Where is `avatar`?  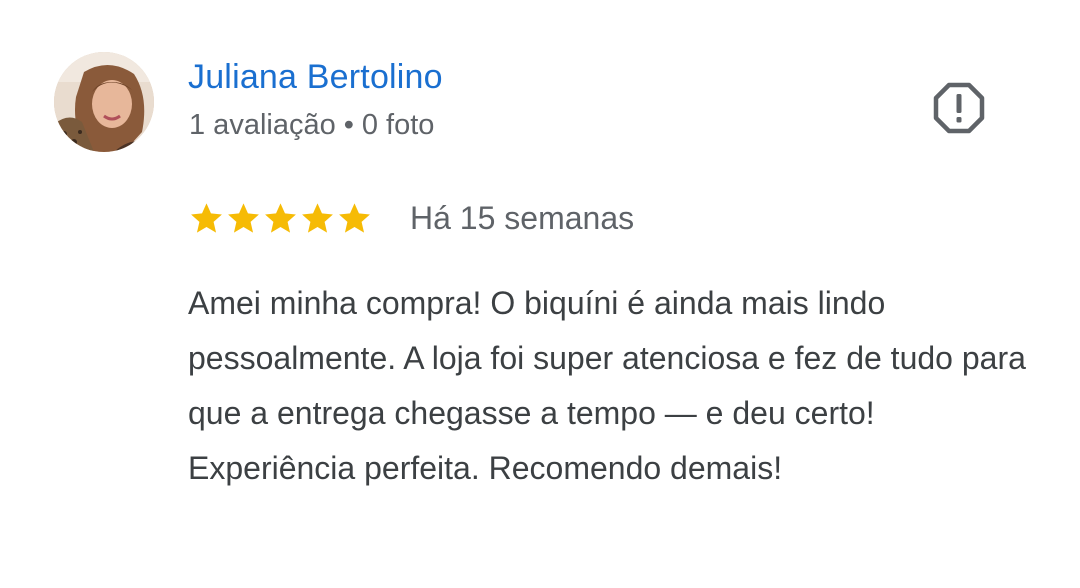 avatar is located at coordinates (104, 102).